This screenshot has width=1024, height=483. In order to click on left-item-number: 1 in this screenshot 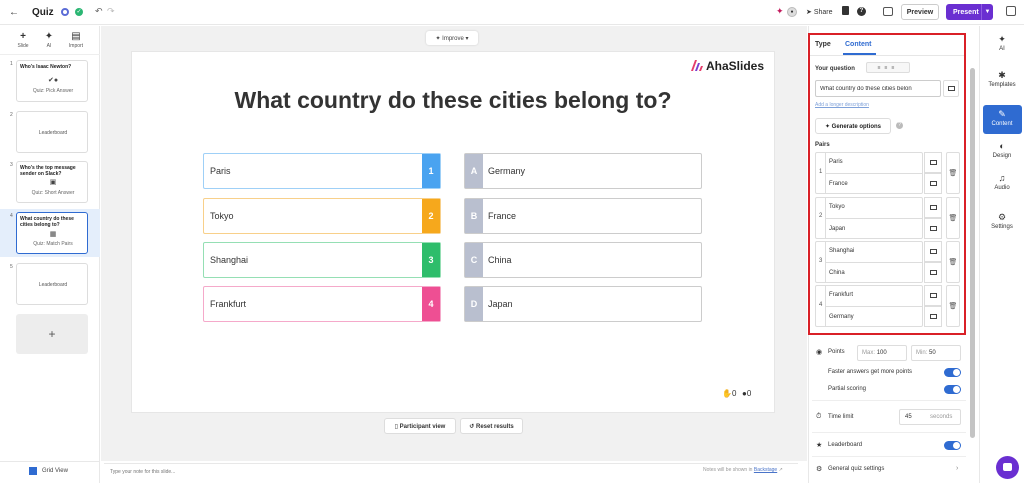, I will do `click(431, 171)`.